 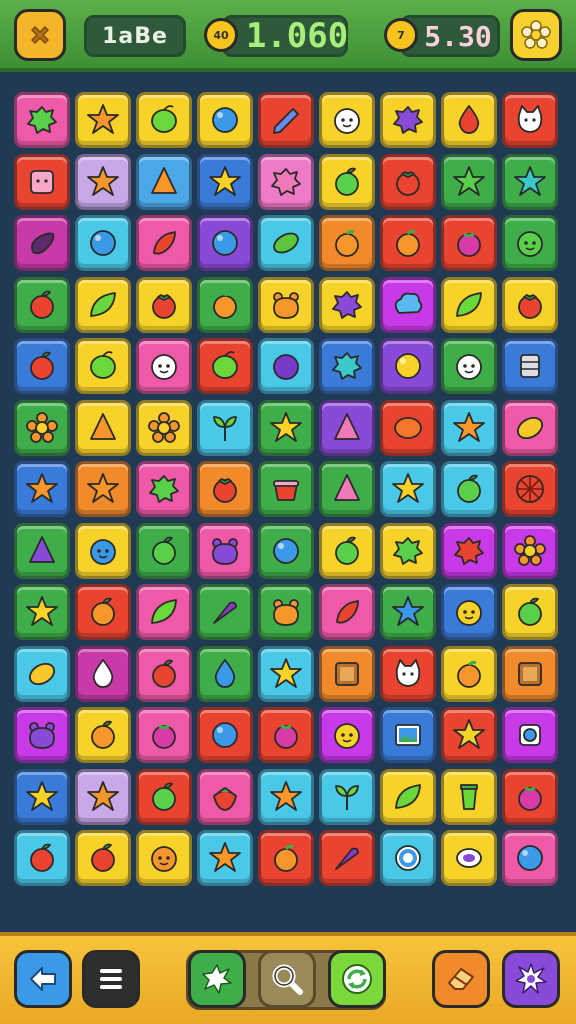 I want to click on tile-strawberry, so click(x=225, y=796).